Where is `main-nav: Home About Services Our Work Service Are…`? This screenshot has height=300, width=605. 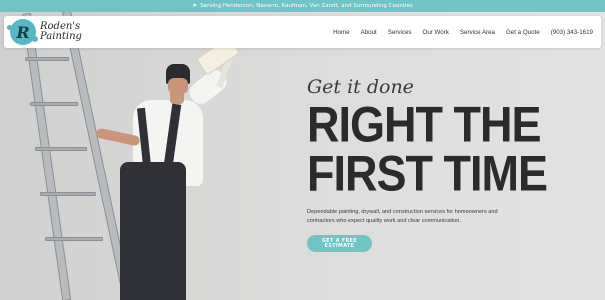 main-nav: Home About Services Our Work Service Are… is located at coordinates (464, 32).